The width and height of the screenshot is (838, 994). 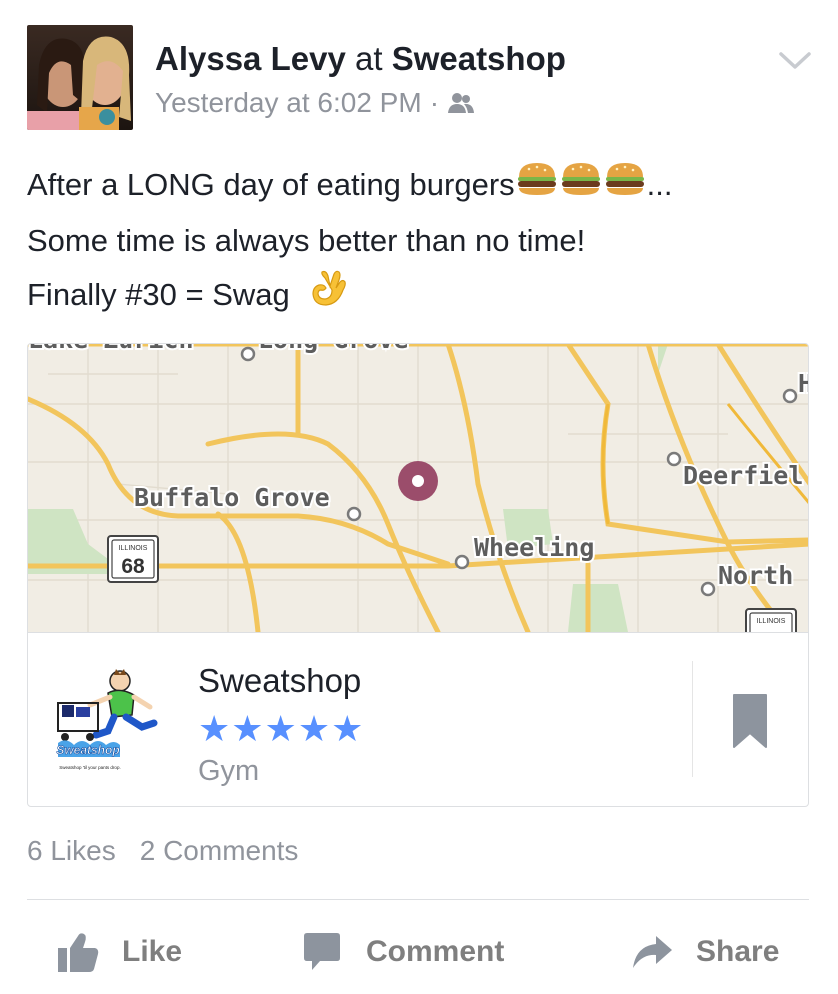 I want to click on share-arrow-icon, so click(x=652, y=952).